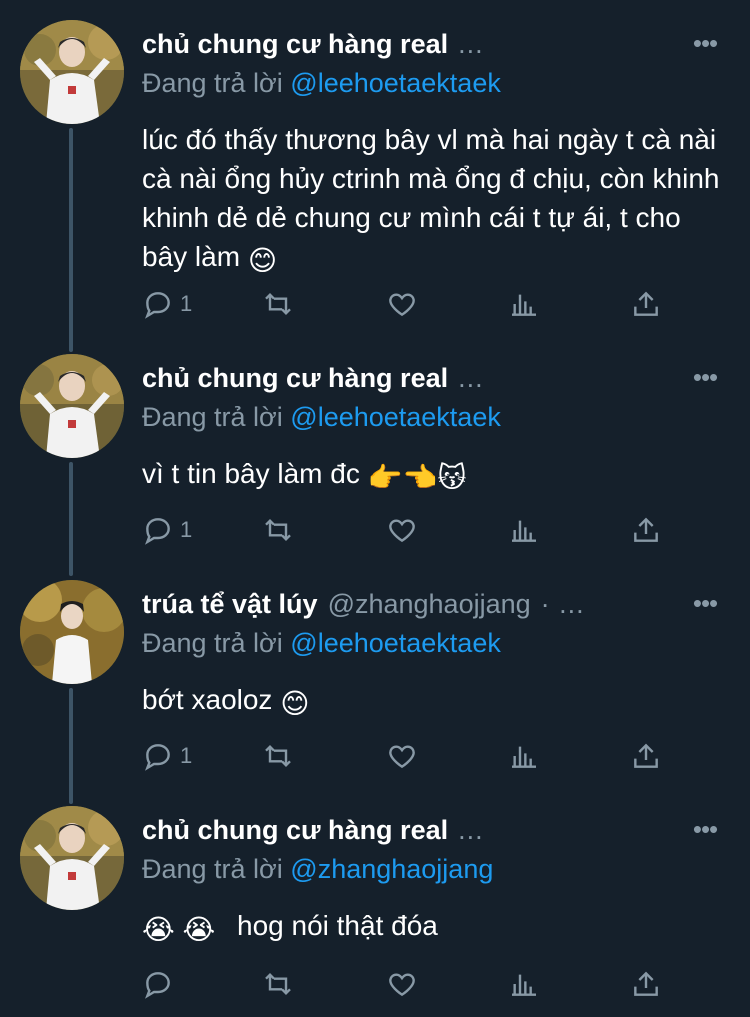  I want to click on tweet-text: vì t tin bây làm đc 👉👈😽, so click(434, 475).